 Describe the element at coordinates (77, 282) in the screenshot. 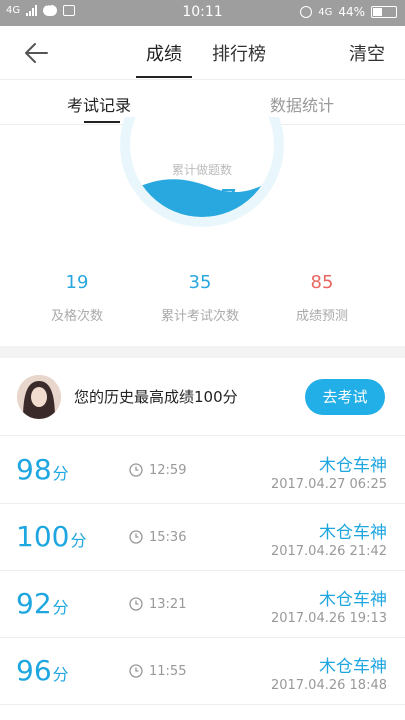

I see `stat-passed-value: 19` at that location.